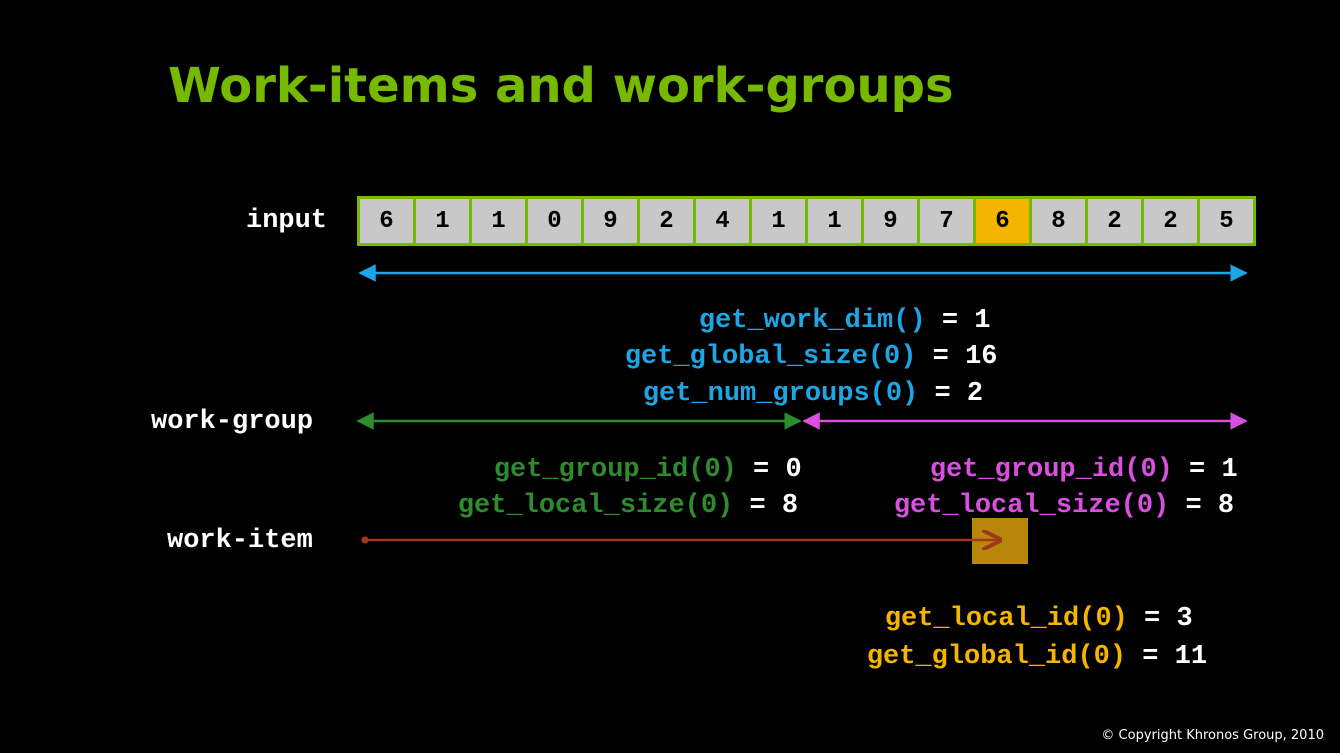 The image size is (1340, 753). Describe the element at coordinates (1212, 735) in the screenshot. I see `copyright-notice: © Copyright Khronos Group, 2010` at that location.